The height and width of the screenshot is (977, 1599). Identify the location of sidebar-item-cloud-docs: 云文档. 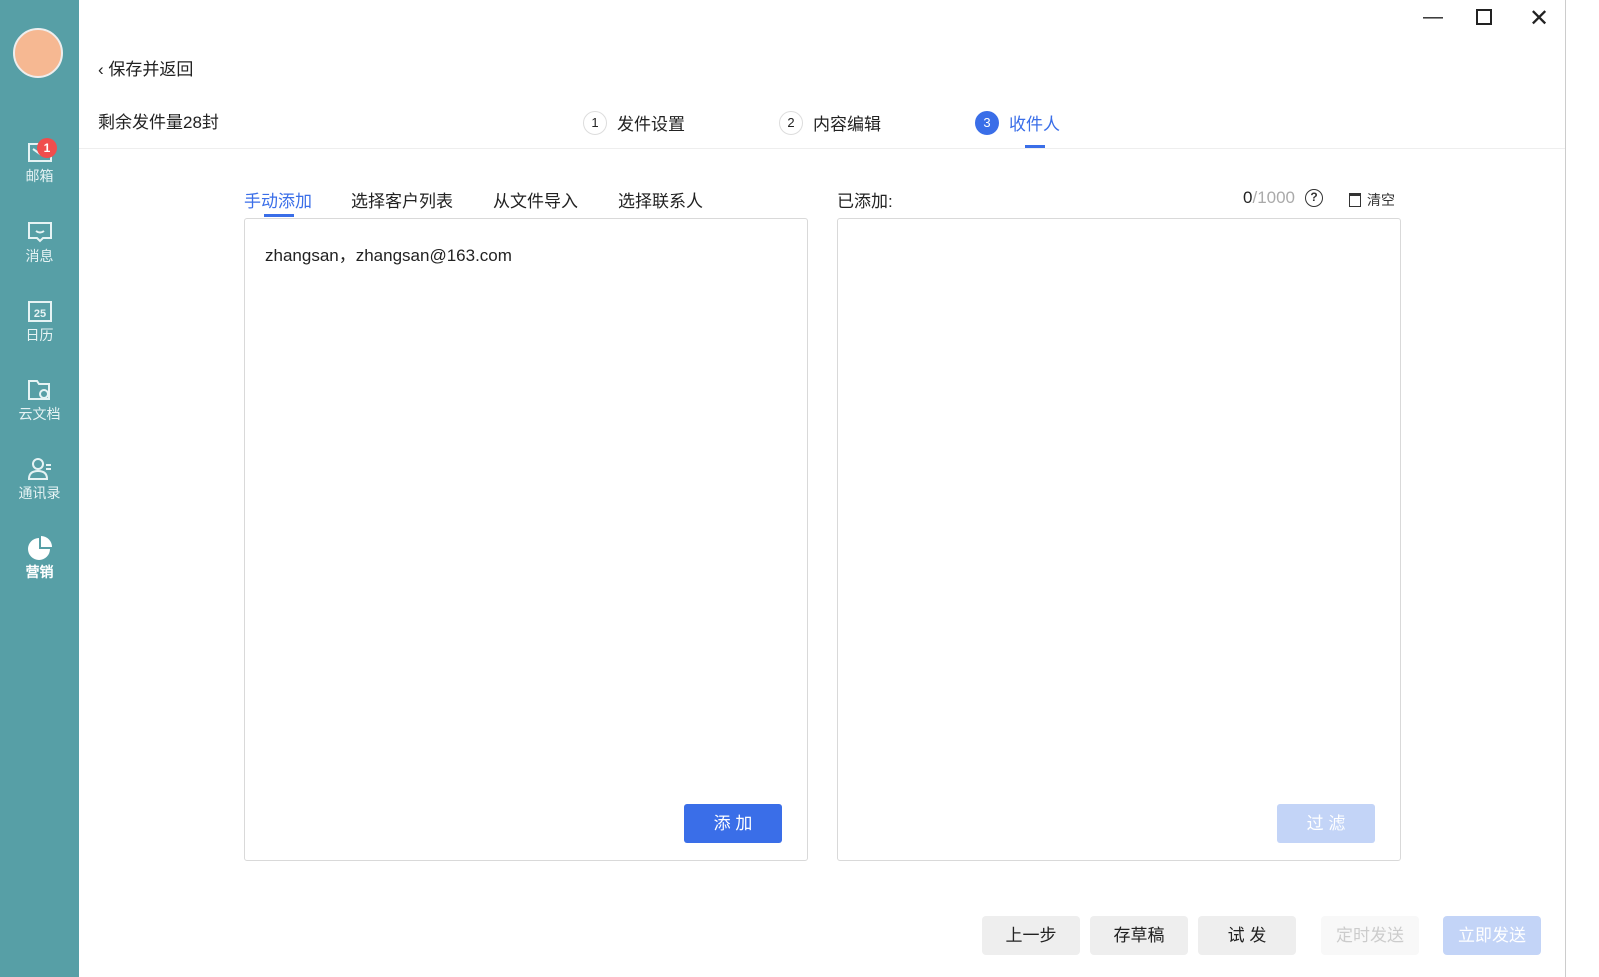
(39, 401).